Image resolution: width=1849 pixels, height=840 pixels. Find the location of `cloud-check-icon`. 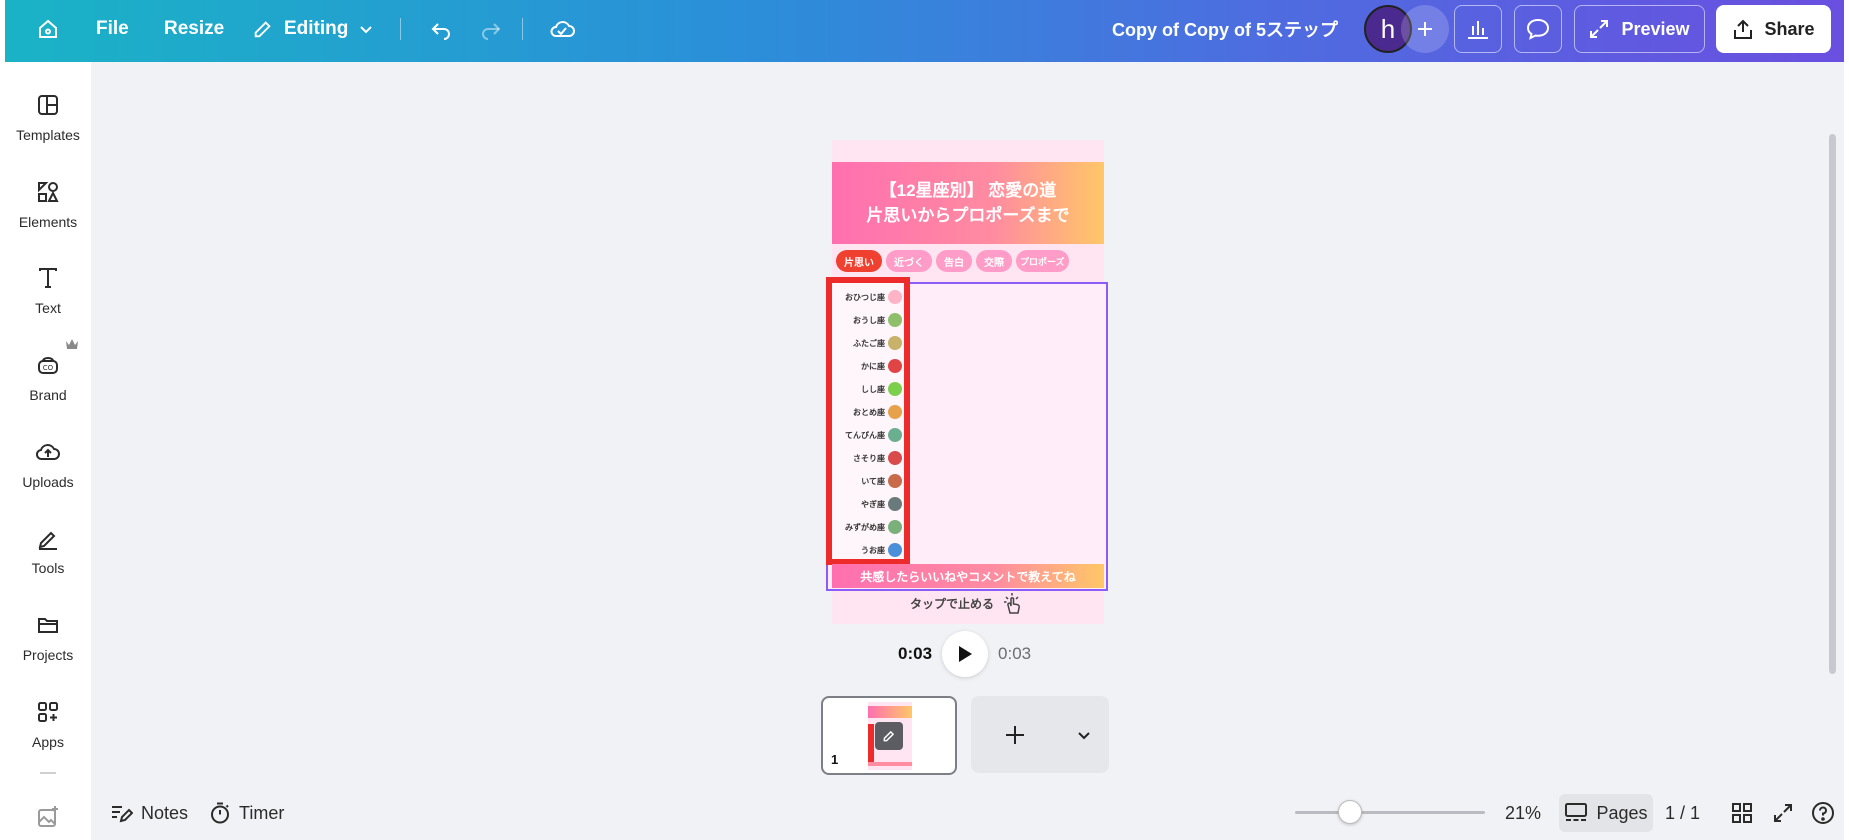

cloud-check-icon is located at coordinates (562, 29).